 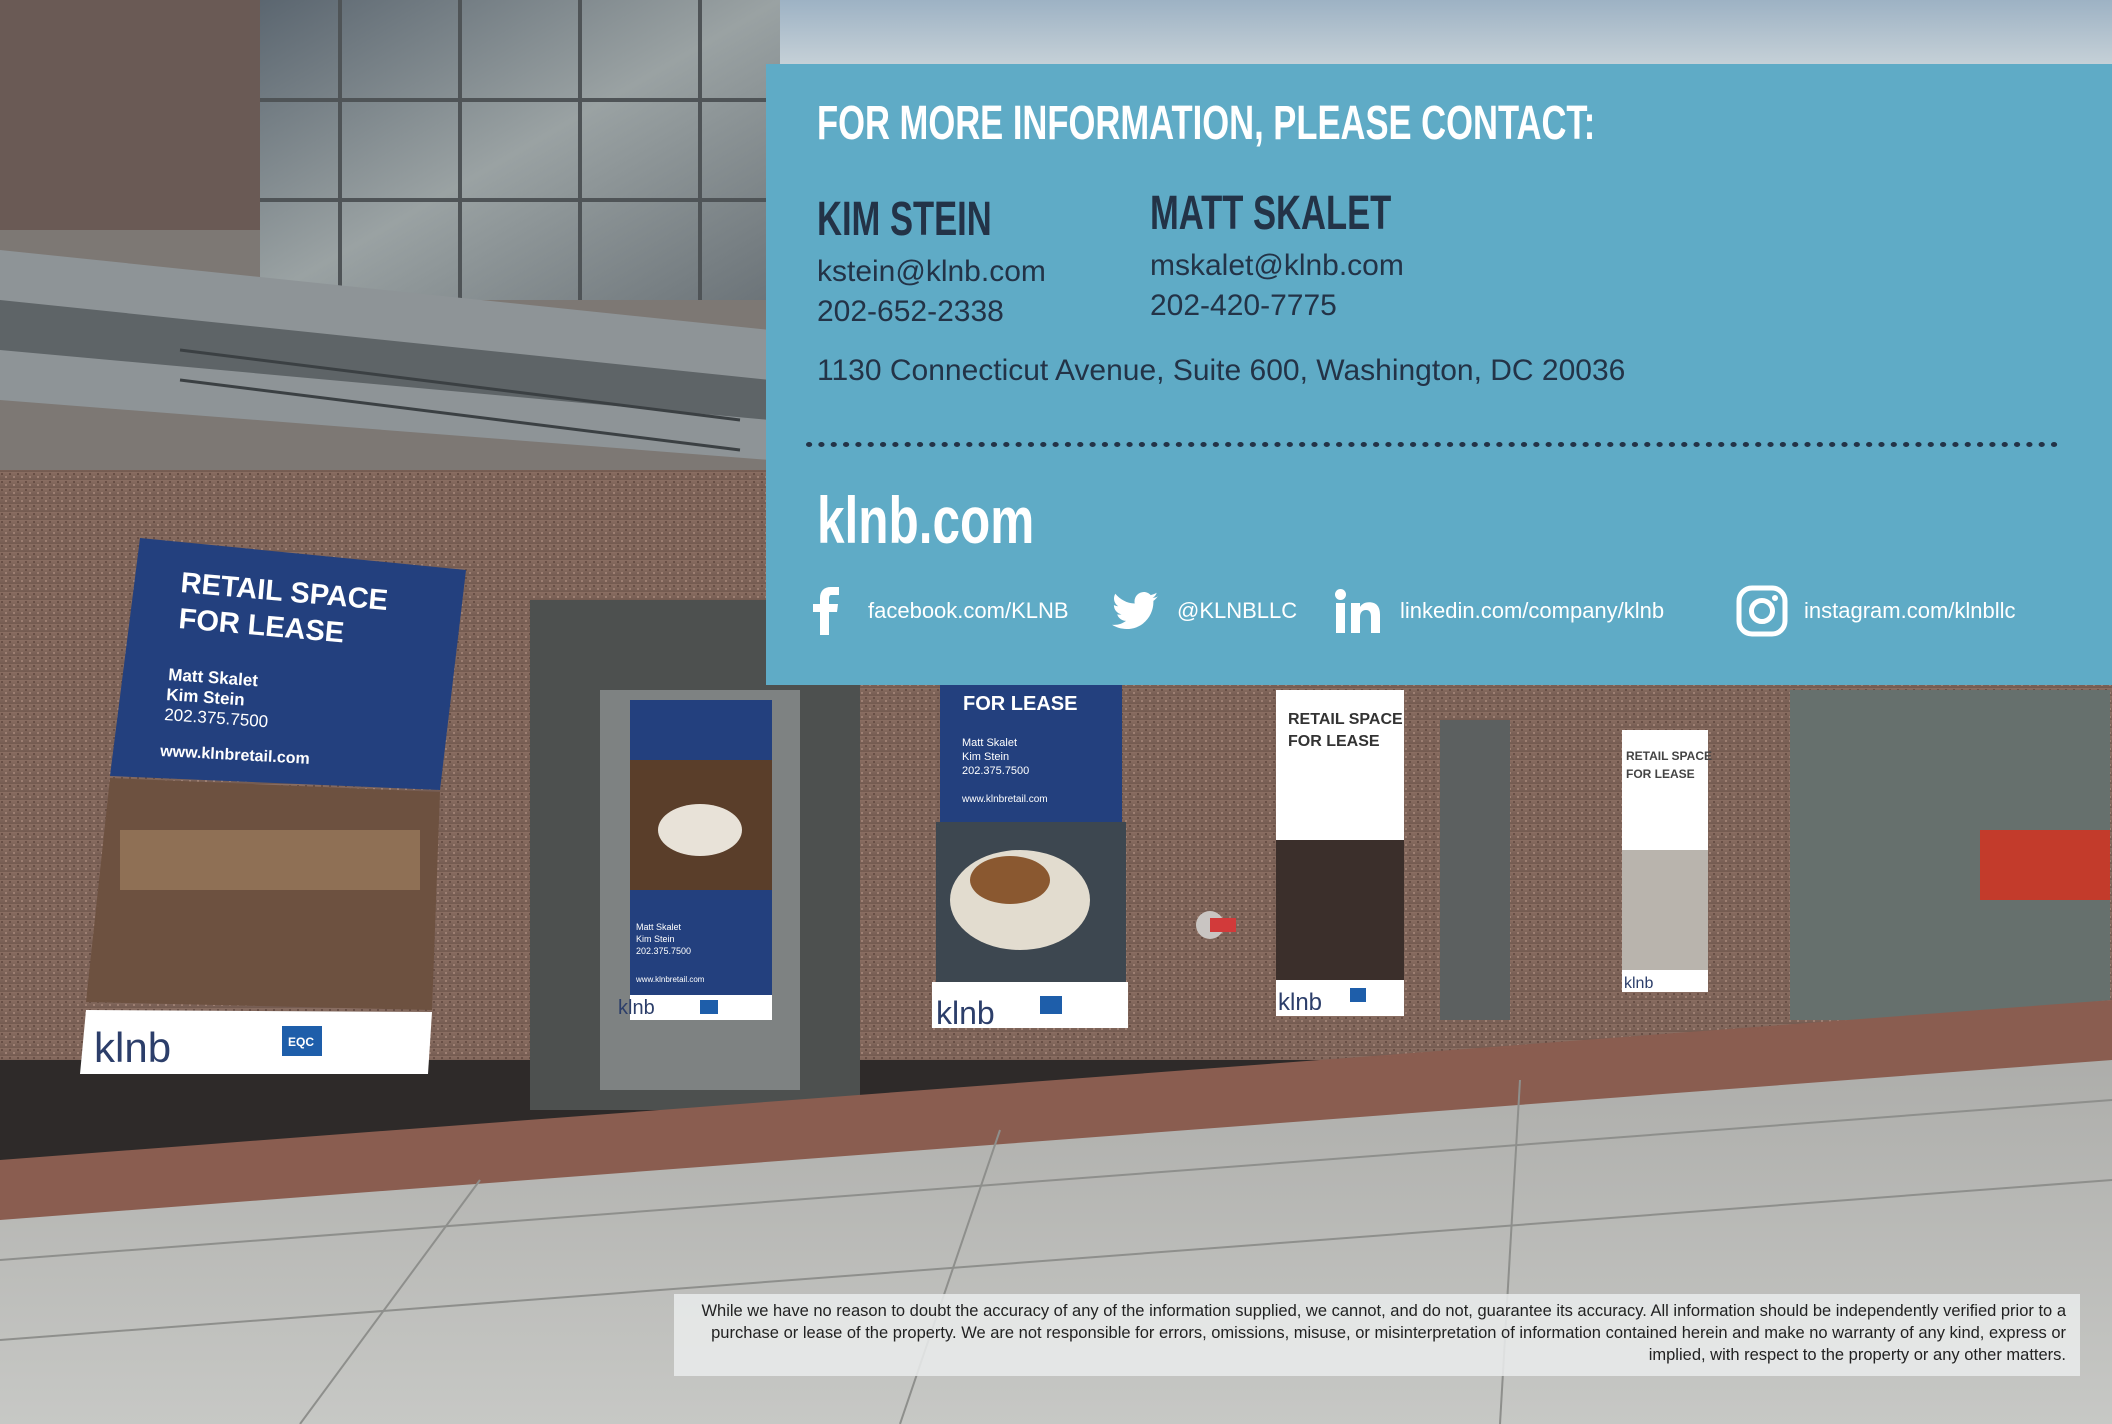 I want to click on social-instagram: instagram.com/klnbllc, so click(x=1876, y=611).